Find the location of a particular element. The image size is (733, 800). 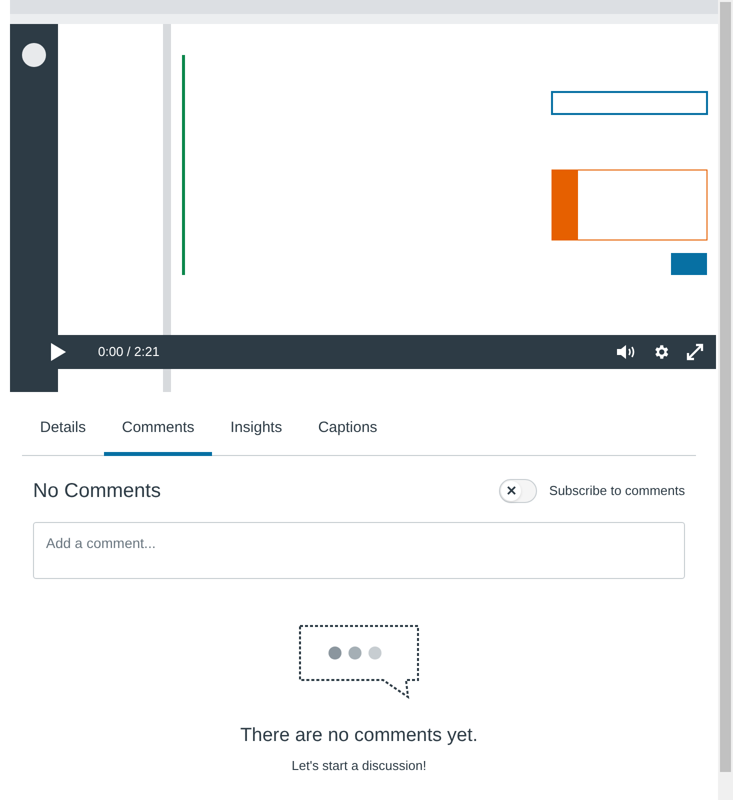

subscribe-label: Subscribe to comments is located at coordinates (617, 491).